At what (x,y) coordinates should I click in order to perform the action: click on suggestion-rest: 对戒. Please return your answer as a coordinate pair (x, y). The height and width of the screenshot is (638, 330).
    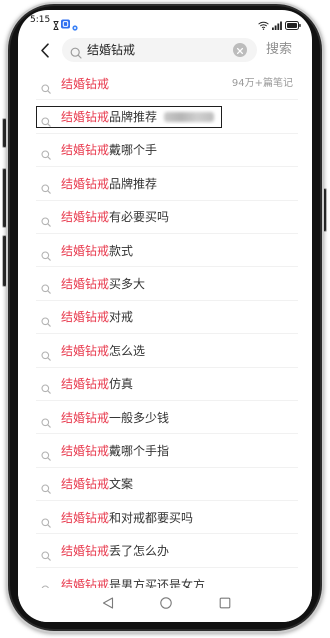
    Looking at the image, I should click on (121, 317).